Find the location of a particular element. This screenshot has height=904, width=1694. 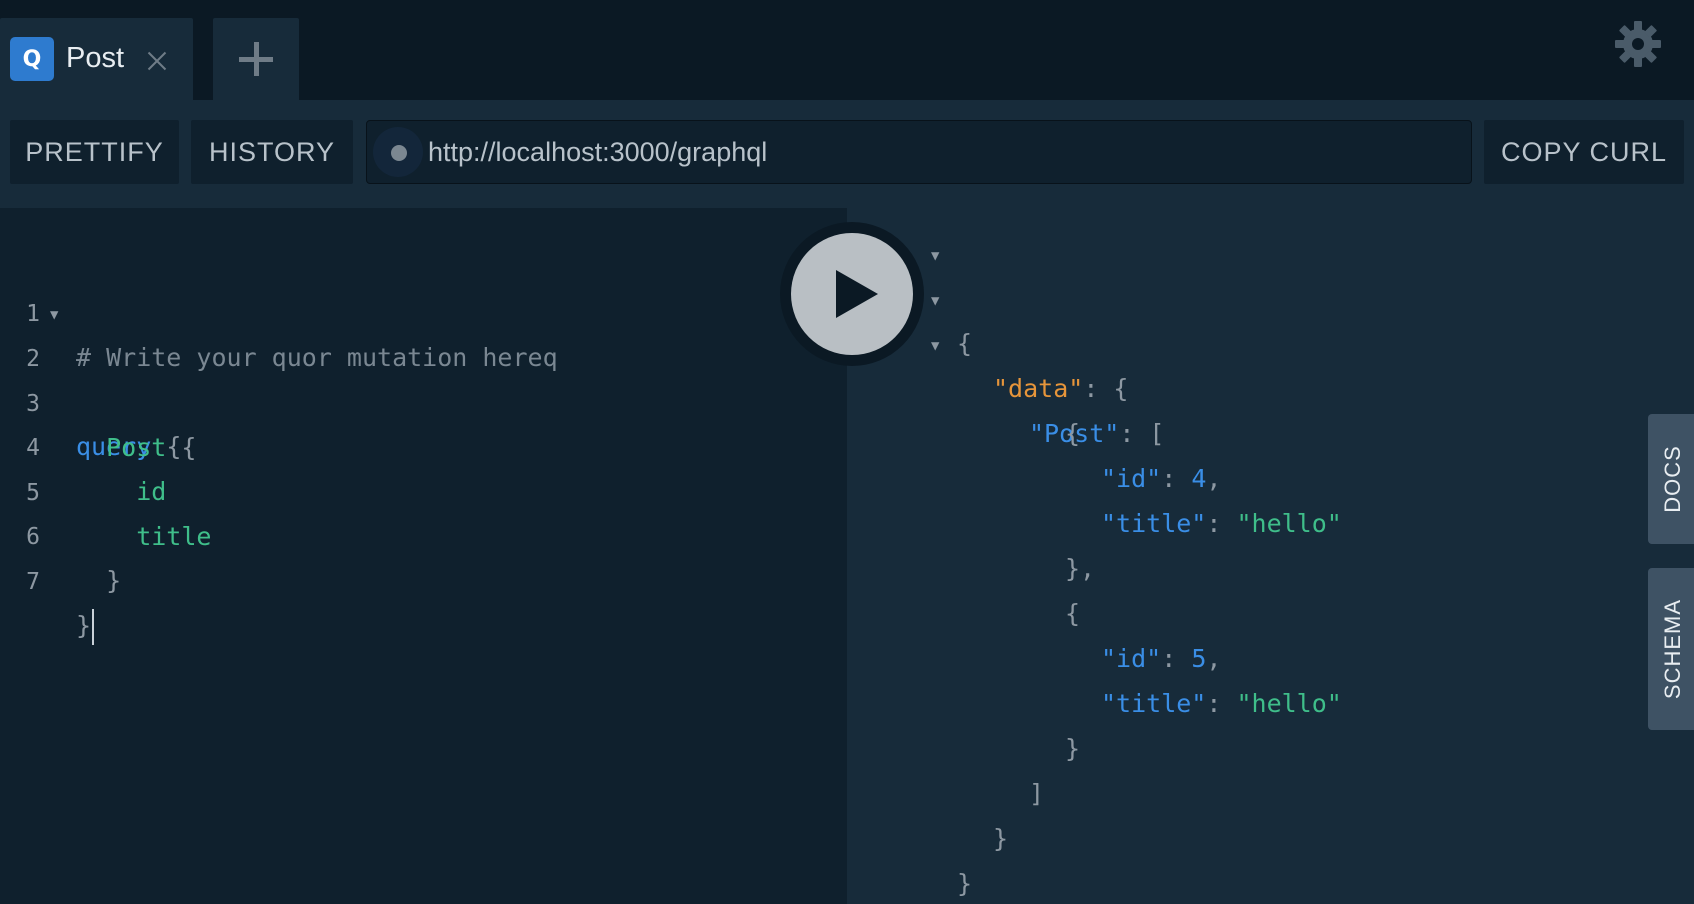

json-brace: { is located at coordinates (965, 343).